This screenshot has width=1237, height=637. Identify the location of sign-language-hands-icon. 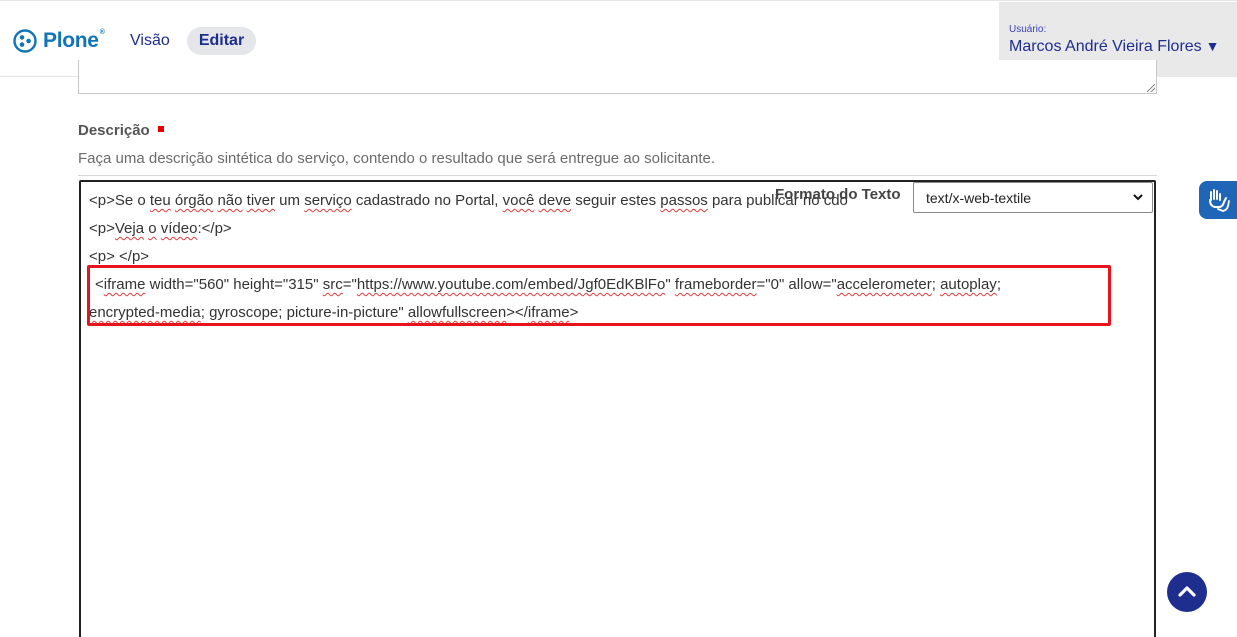
(1219, 200).